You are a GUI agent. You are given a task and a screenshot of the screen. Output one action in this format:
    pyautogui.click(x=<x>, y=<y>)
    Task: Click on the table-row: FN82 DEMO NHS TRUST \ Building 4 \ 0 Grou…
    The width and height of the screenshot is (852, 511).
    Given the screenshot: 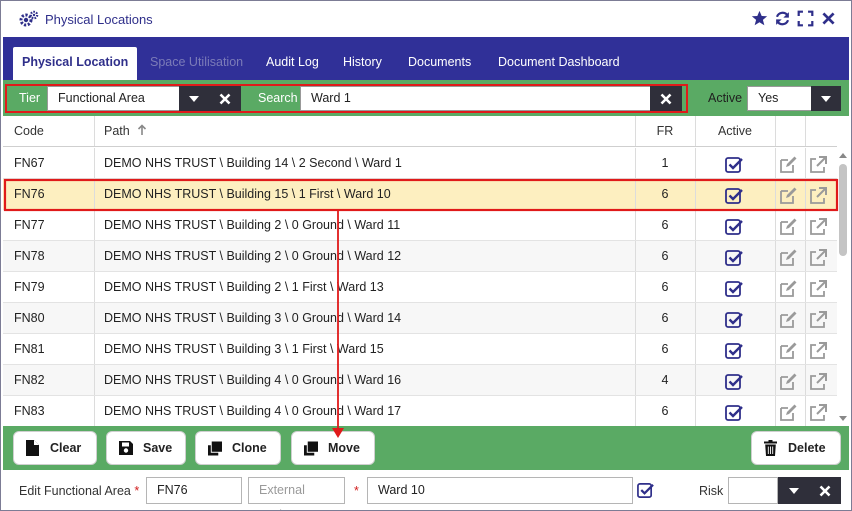 What is the action you would take?
    pyautogui.click(x=420, y=380)
    